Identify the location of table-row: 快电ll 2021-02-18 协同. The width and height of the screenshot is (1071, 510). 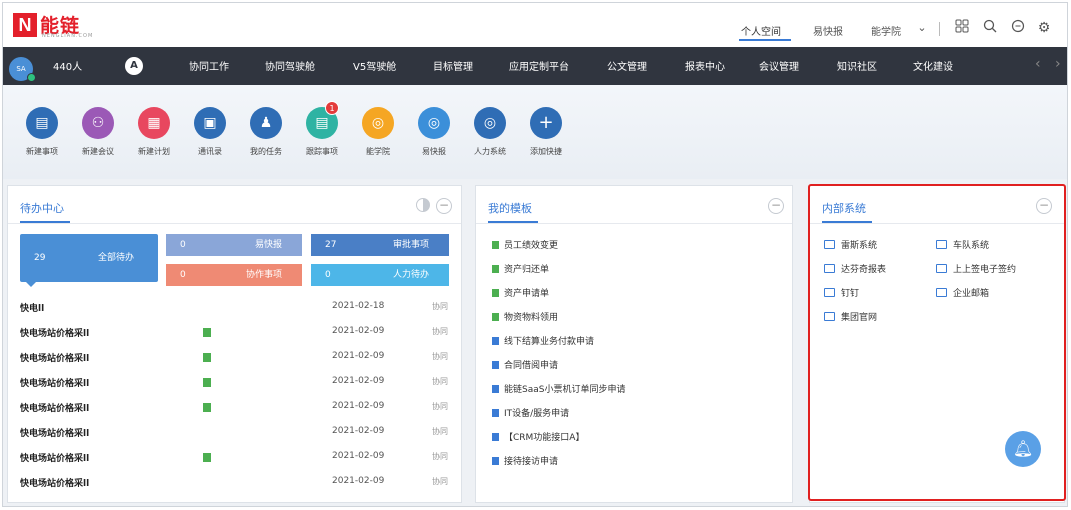
(235, 309).